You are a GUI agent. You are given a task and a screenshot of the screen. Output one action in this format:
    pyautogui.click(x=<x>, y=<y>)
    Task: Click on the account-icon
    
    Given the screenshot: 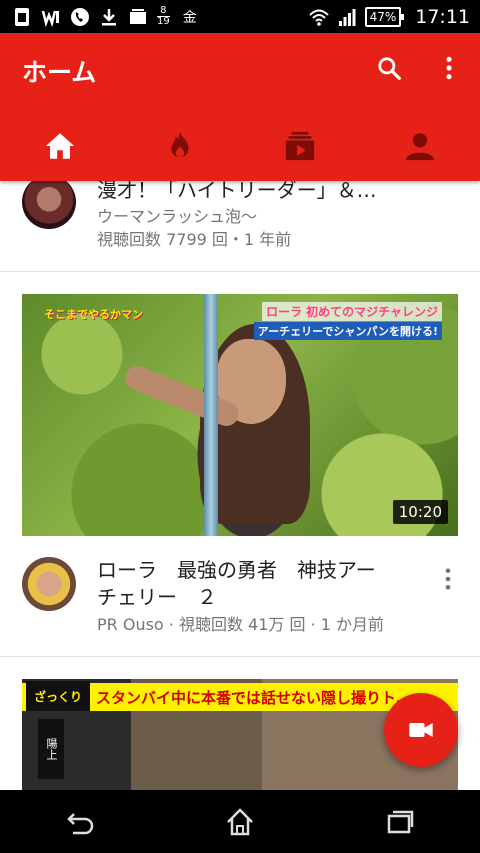 What is the action you would take?
    pyautogui.click(x=420, y=147)
    